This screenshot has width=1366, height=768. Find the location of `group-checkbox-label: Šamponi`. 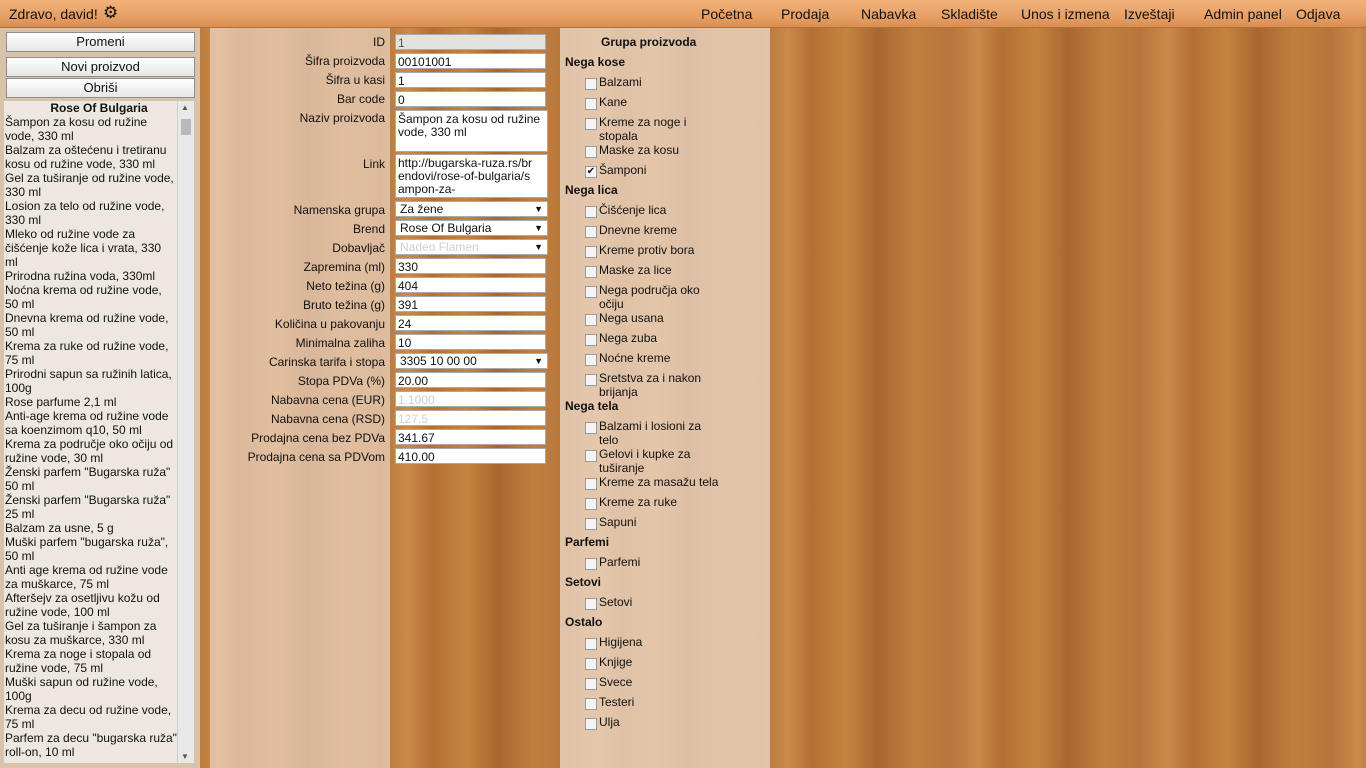

group-checkbox-label: Šamponi is located at coordinates (659, 170).